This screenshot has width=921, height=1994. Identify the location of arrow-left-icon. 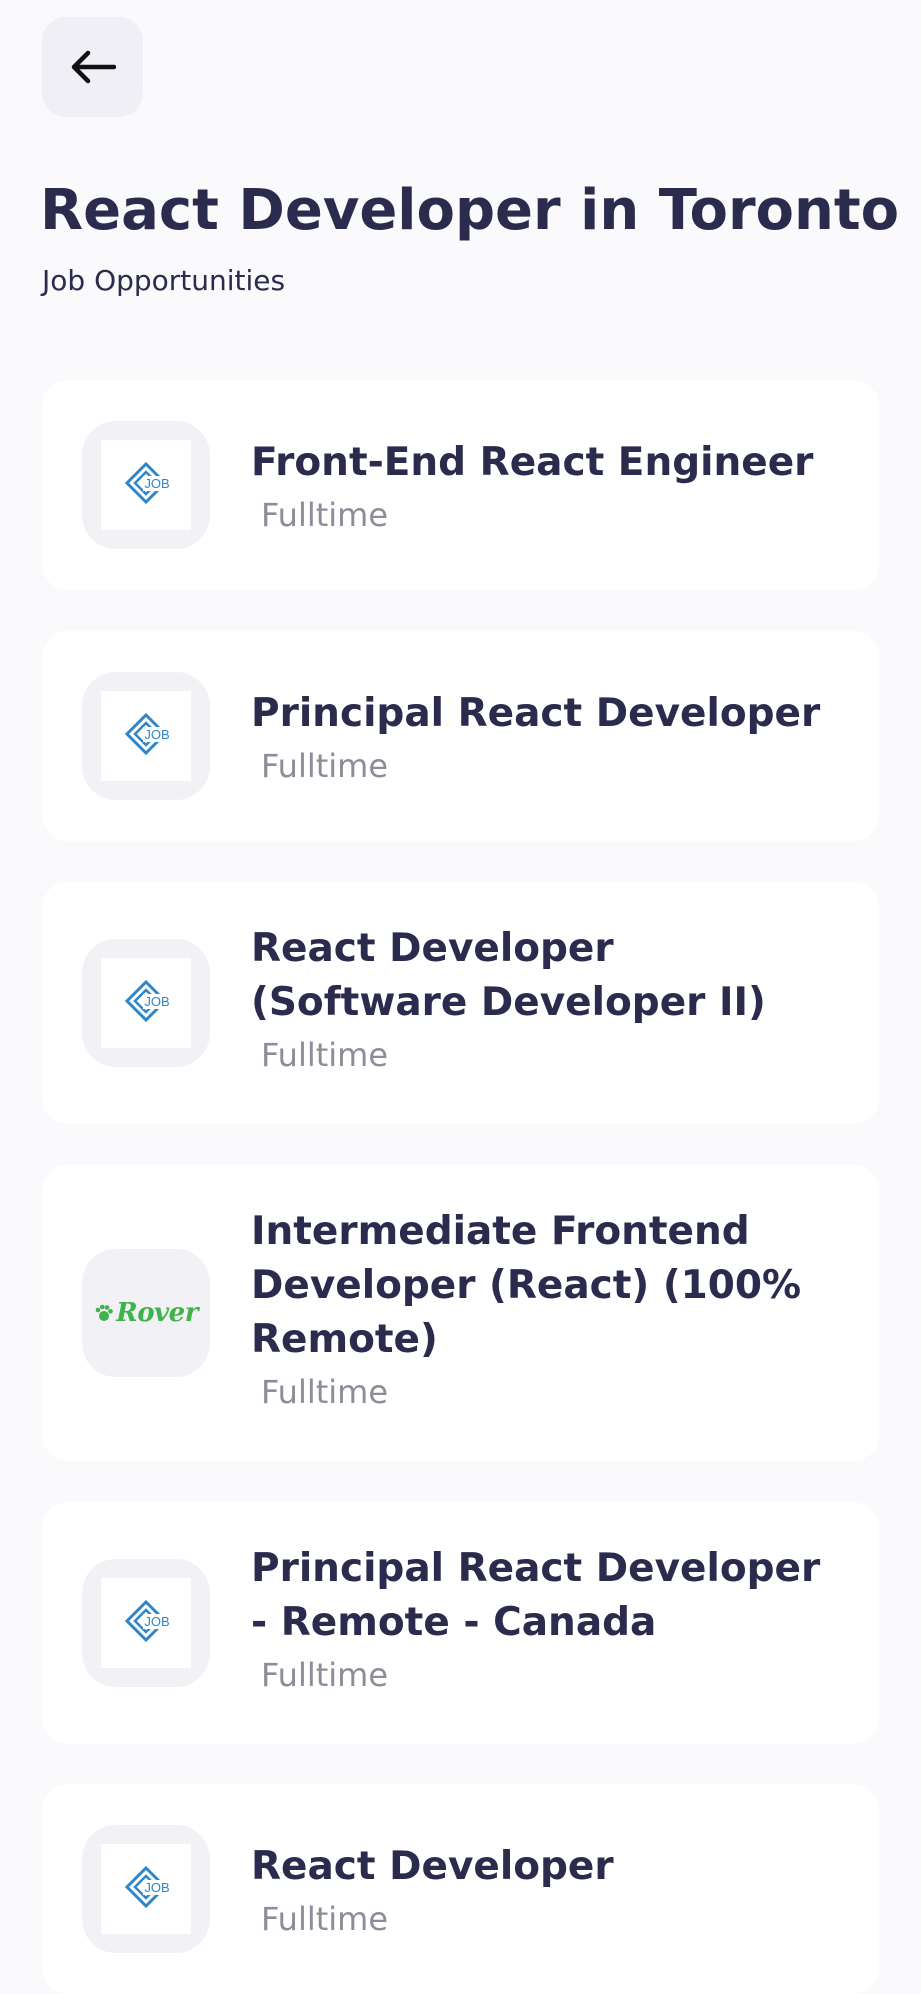
(93, 67).